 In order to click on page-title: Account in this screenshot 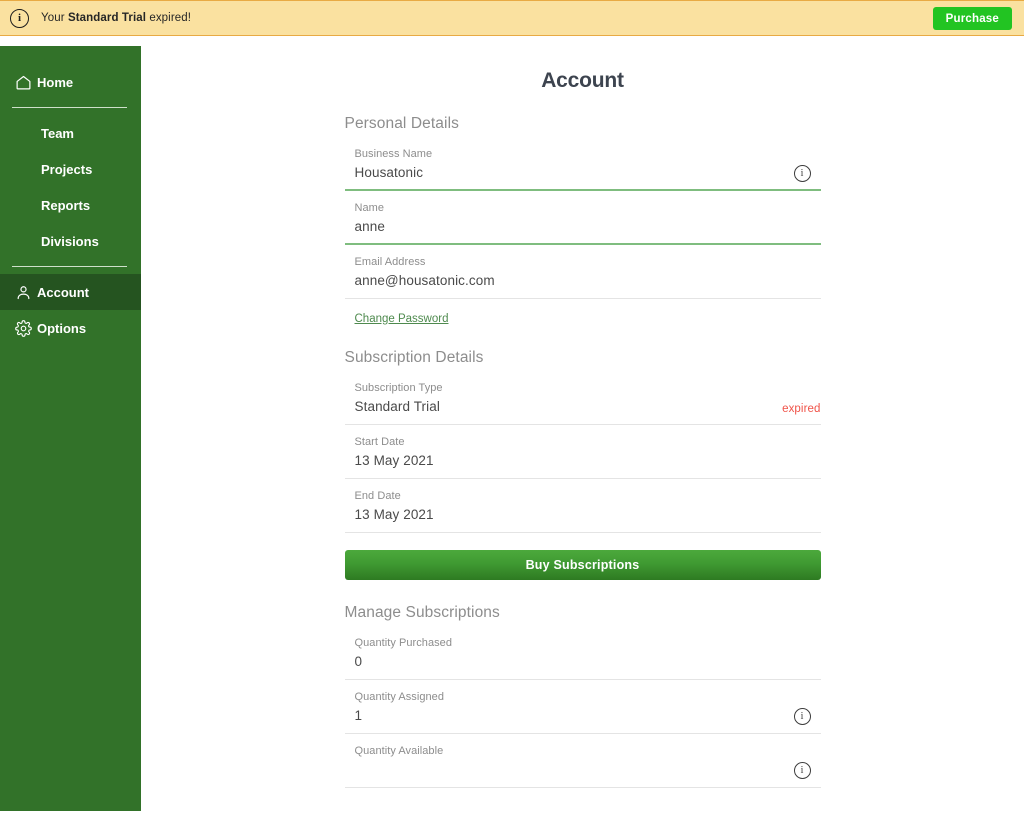, I will do `click(582, 80)`.